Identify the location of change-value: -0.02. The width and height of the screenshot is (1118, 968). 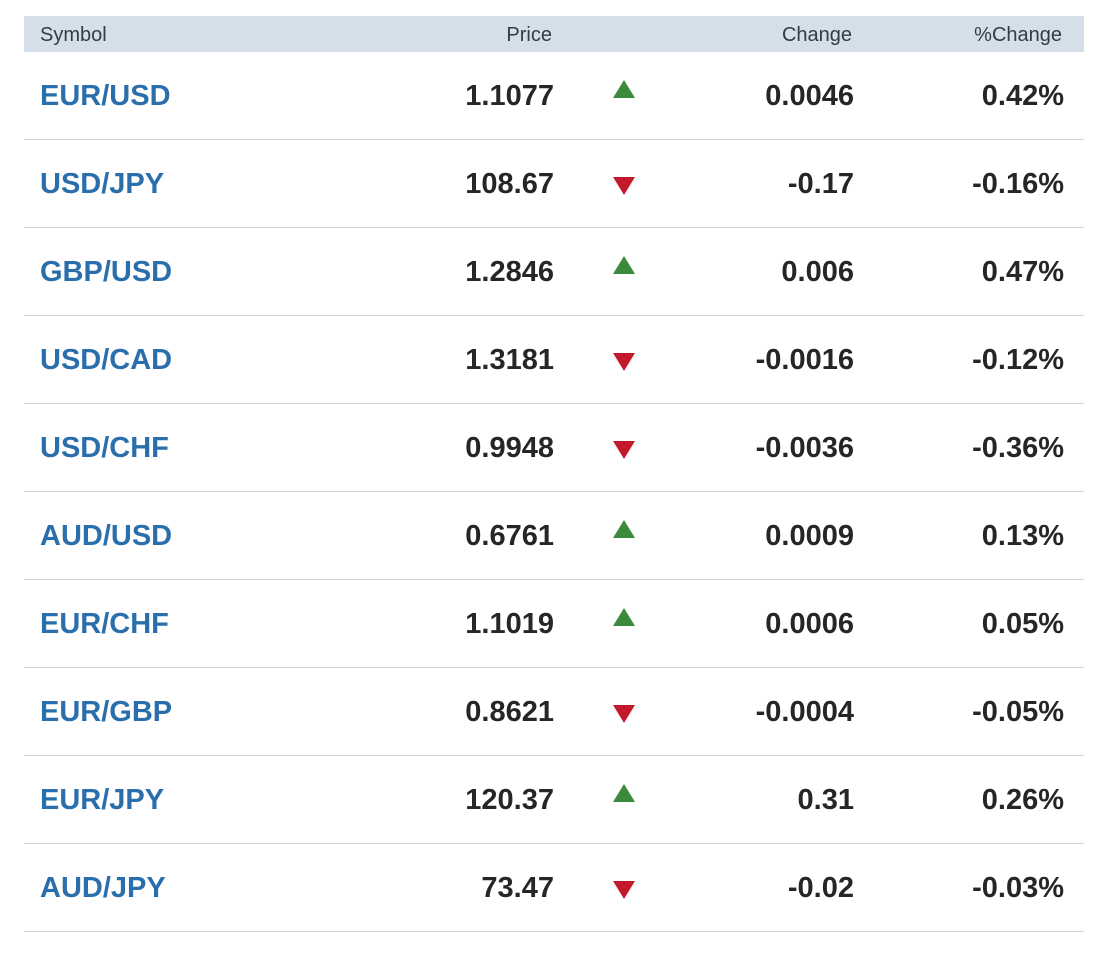
(820, 888).